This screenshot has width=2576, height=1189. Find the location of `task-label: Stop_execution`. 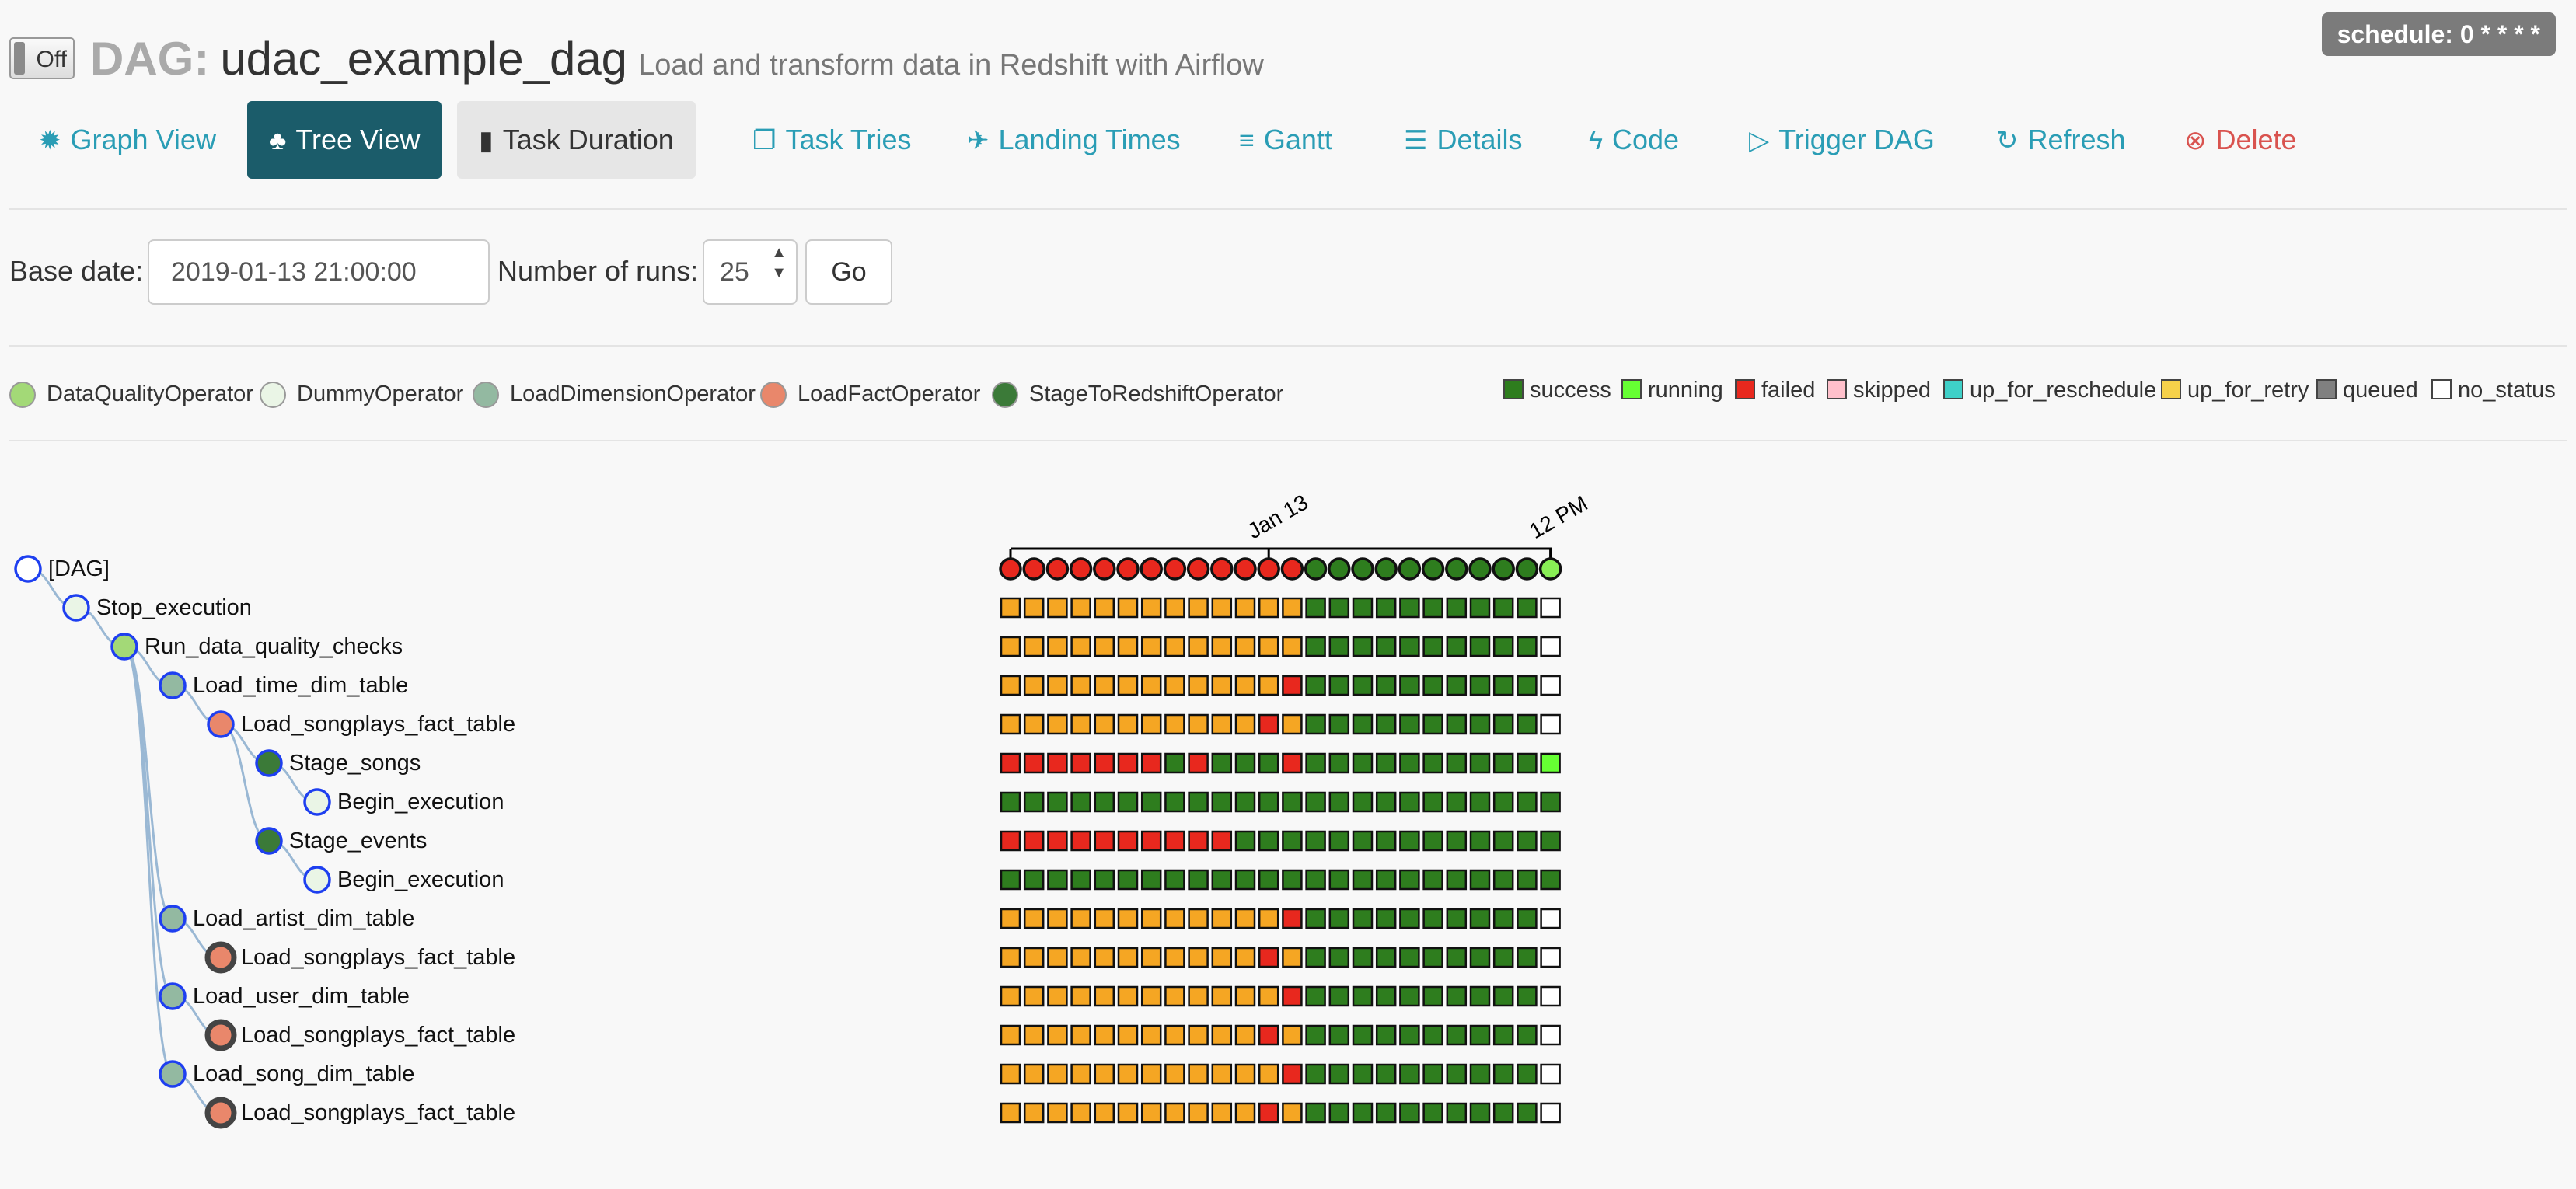

task-label: Stop_execution is located at coordinates (174, 607).